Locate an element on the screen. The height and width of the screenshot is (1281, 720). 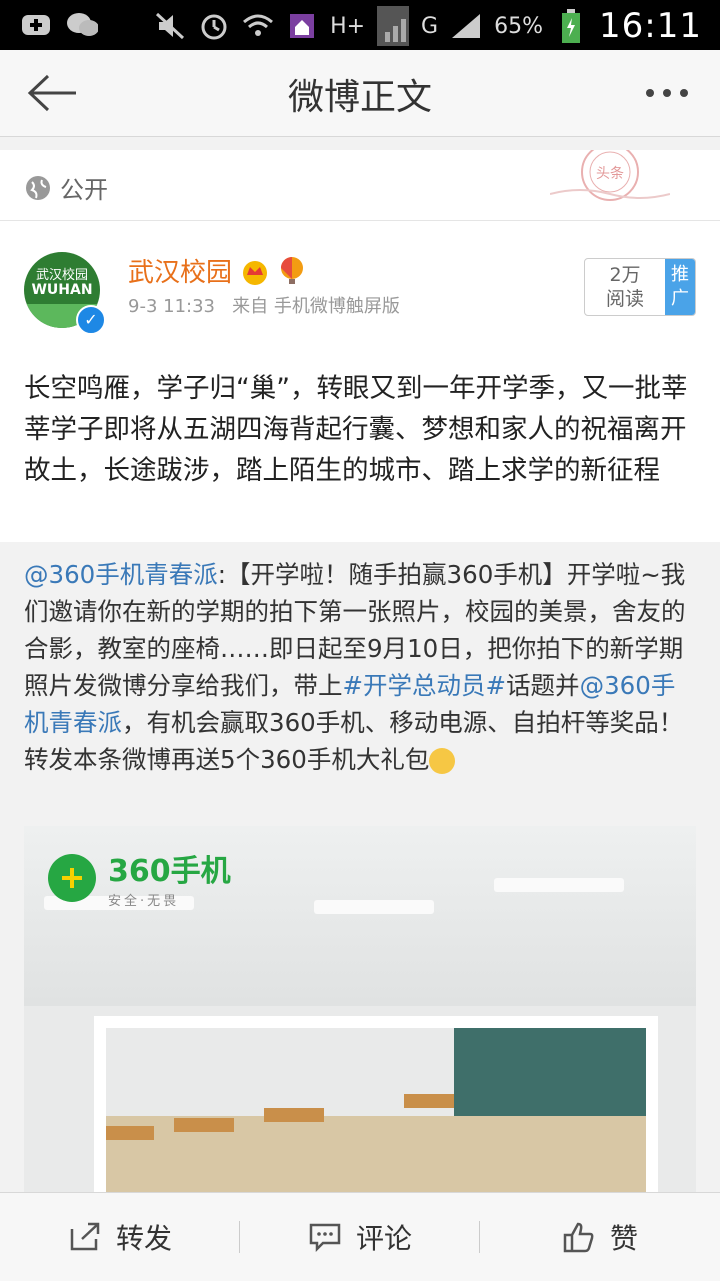
comment-button: 评论 is located at coordinates (360, 1237).